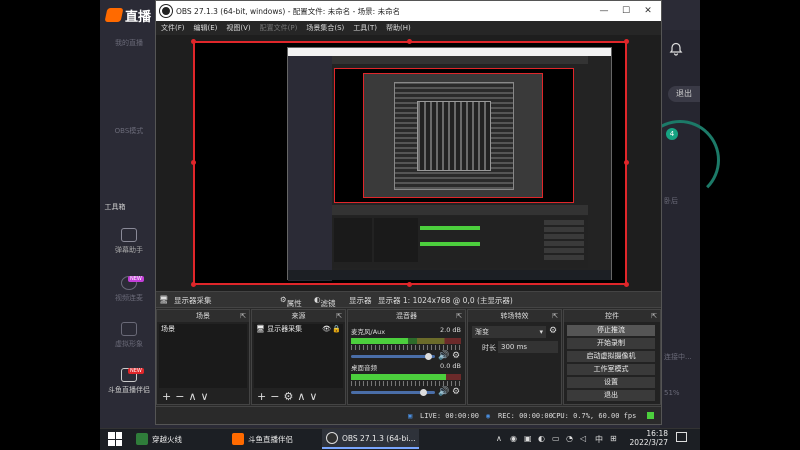  Describe the element at coordinates (115, 439) in the screenshot. I see `windows-start-icon` at that location.